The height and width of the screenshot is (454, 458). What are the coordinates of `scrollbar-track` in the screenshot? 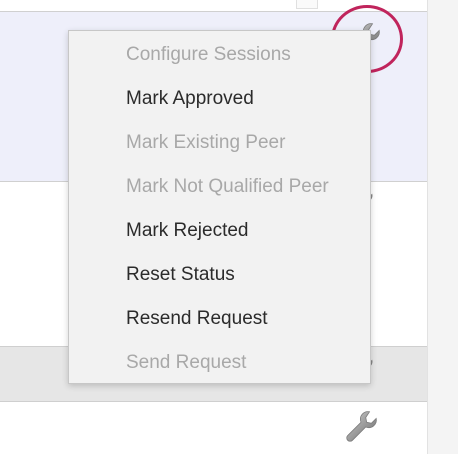 It's located at (442, 227).